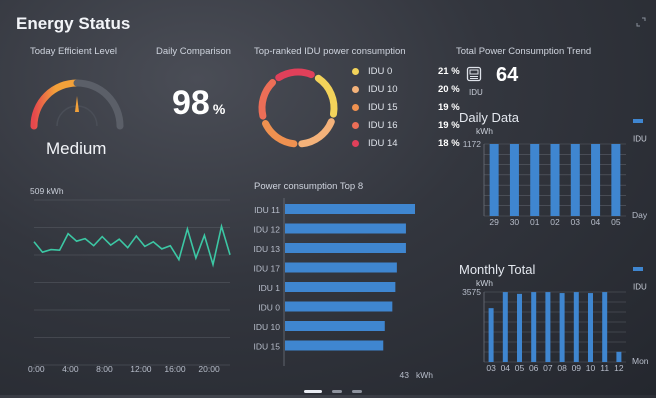  Describe the element at coordinates (70, 369) in the screenshot. I see `x-tick-label: 4:00` at that location.